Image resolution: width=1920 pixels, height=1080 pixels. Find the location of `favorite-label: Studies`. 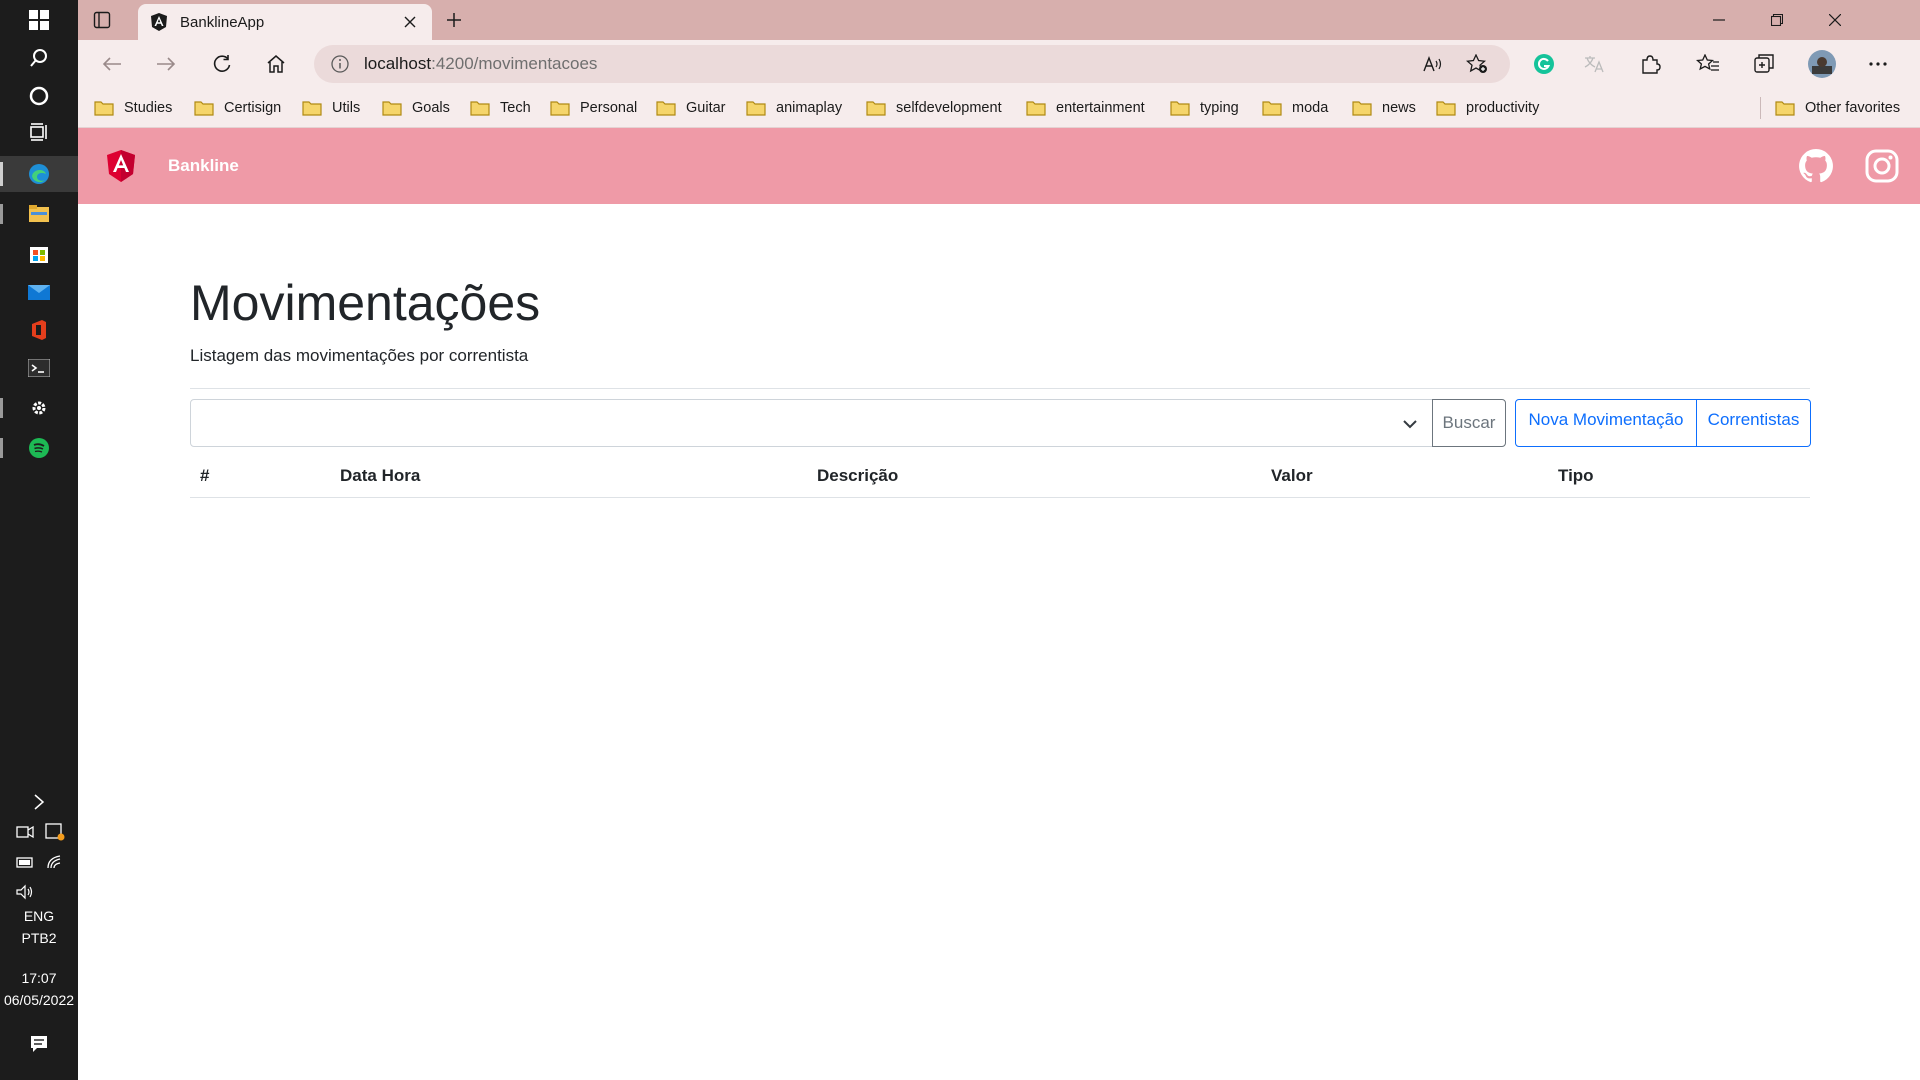

favorite-label: Studies is located at coordinates (148, 108).